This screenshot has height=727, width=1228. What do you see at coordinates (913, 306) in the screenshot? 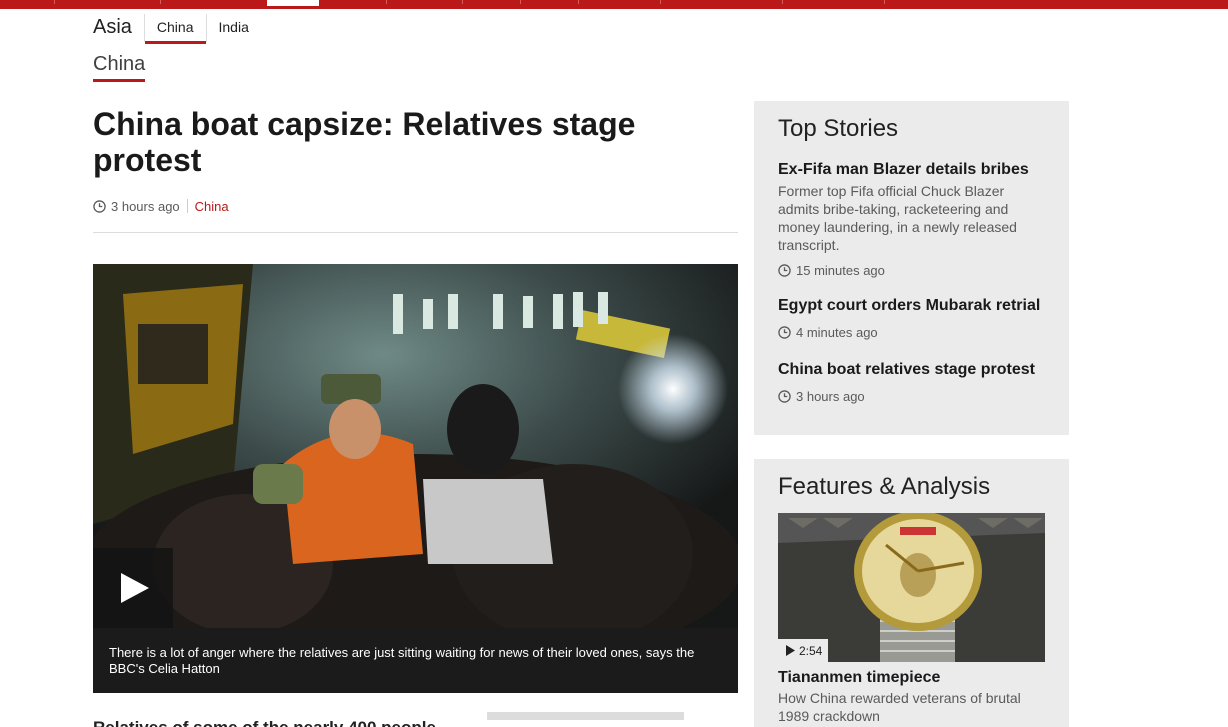
I see `story-title-link: Egypt court orders Mubarak retrial` at bounding box center [913, 306].